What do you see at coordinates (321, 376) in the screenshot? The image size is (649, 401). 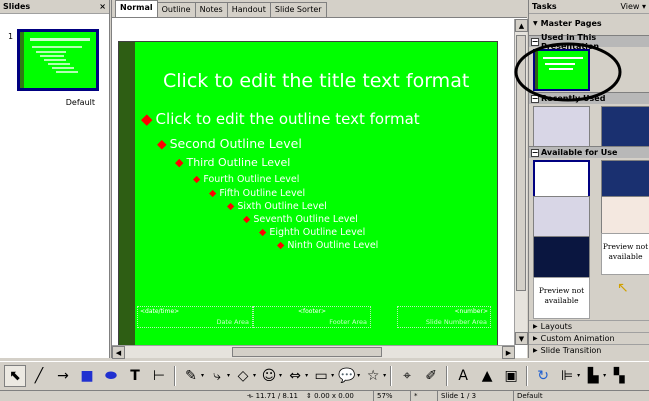 I see `flowchart-icon: ▭` at bounding box center [321, 376].